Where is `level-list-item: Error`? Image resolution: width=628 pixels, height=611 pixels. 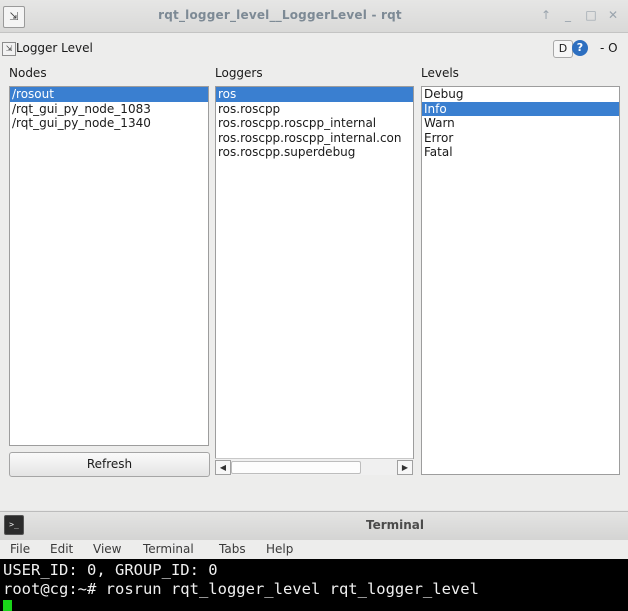
level-list-item: Error is located at coordinates (520, 138).